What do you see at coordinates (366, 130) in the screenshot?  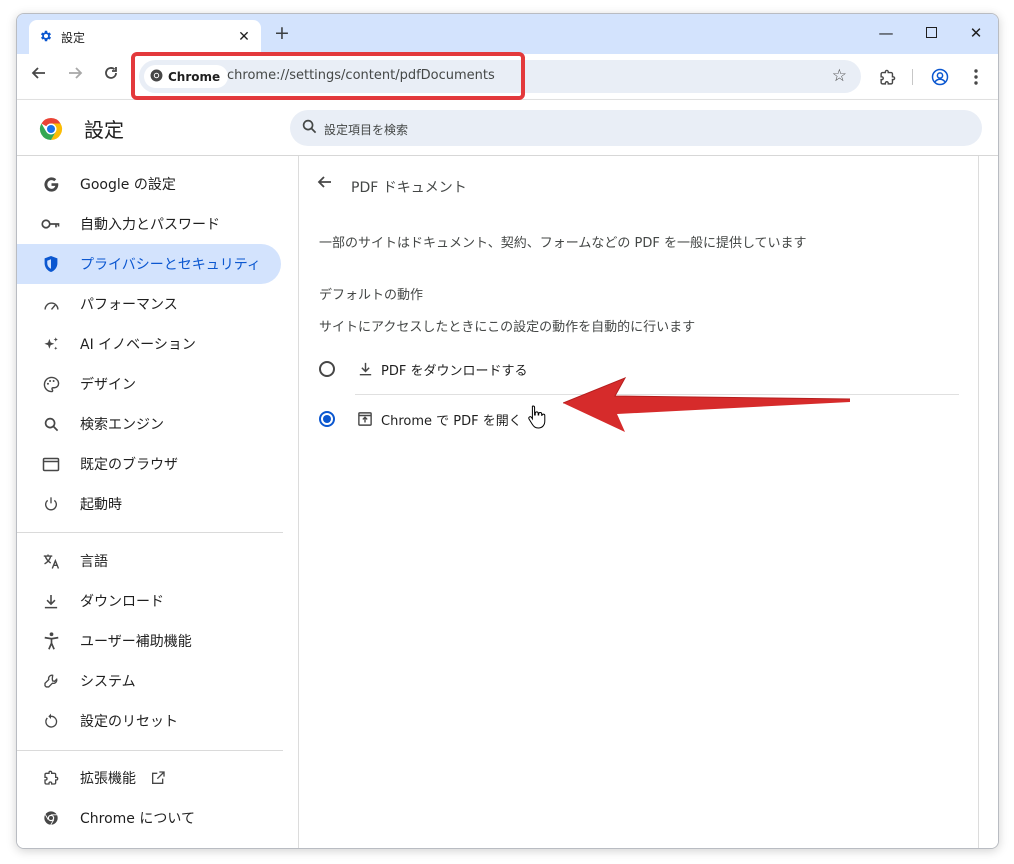 I see `search-placeholder: 設定項目を検索` at bounding box center [366, 130].